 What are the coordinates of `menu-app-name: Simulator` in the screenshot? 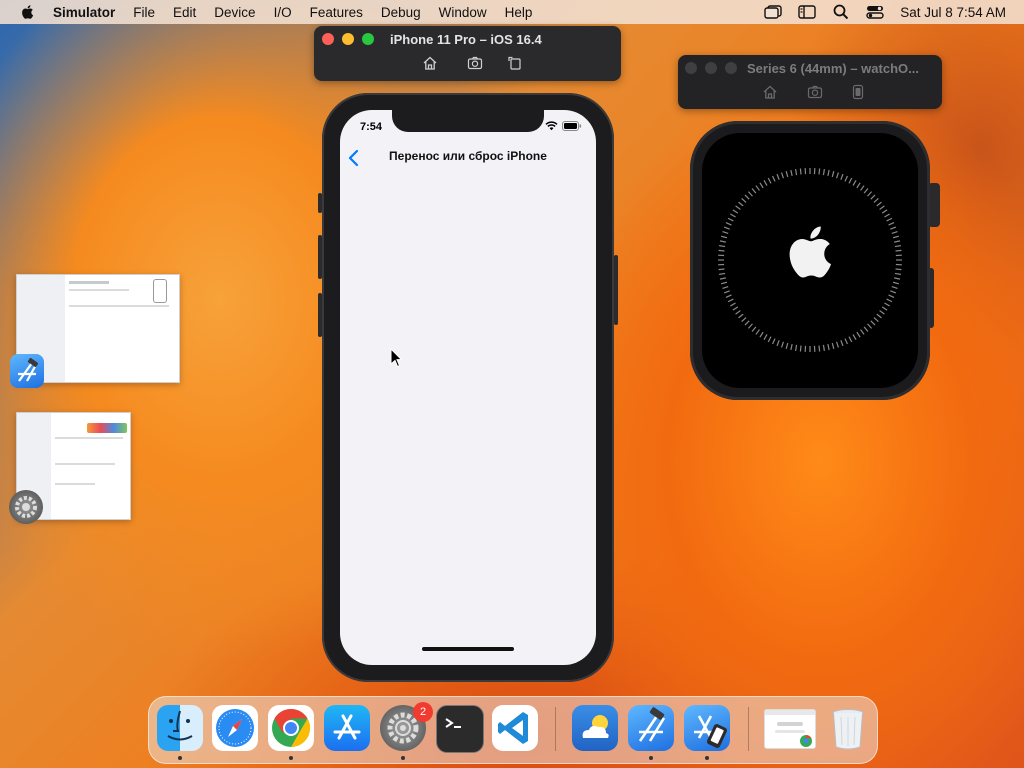 It's located at (84, 12).